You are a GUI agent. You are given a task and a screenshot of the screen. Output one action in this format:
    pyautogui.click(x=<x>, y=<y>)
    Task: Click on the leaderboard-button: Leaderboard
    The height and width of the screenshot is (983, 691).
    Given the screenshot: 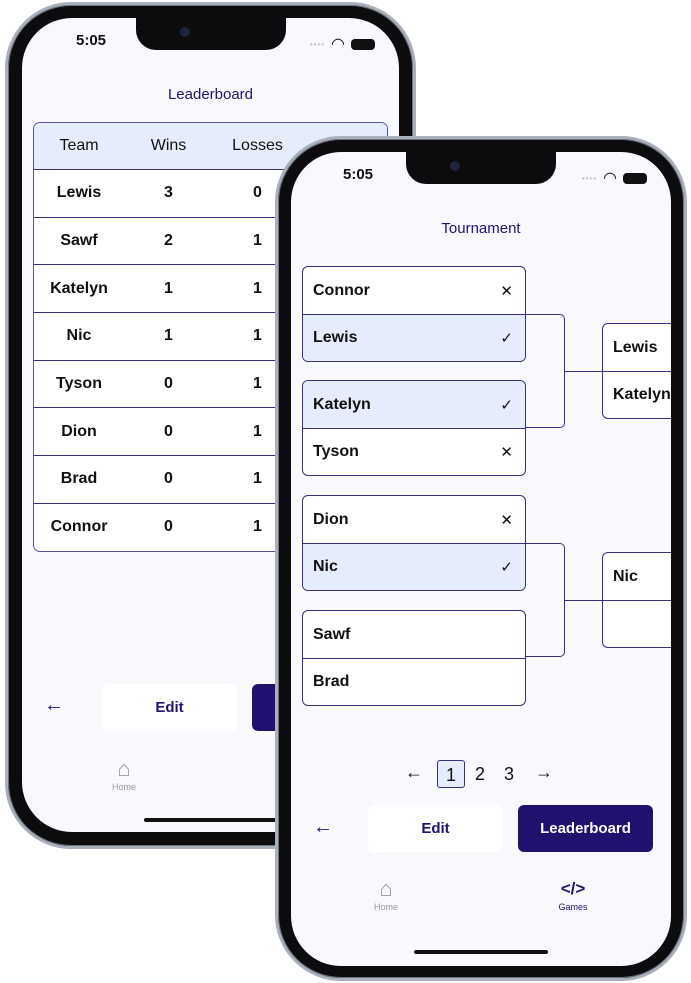 What is the action you would take?
    pyautogui.click(x=585, y=828)
    